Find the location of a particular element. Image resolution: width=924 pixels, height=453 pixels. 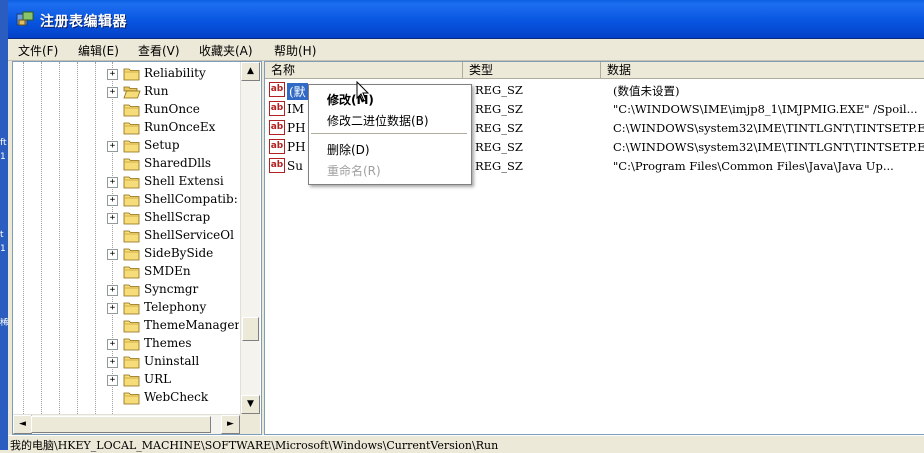

tree-vertical-scrollbar: ▲ ▼ is located at coordinates (250, 238).